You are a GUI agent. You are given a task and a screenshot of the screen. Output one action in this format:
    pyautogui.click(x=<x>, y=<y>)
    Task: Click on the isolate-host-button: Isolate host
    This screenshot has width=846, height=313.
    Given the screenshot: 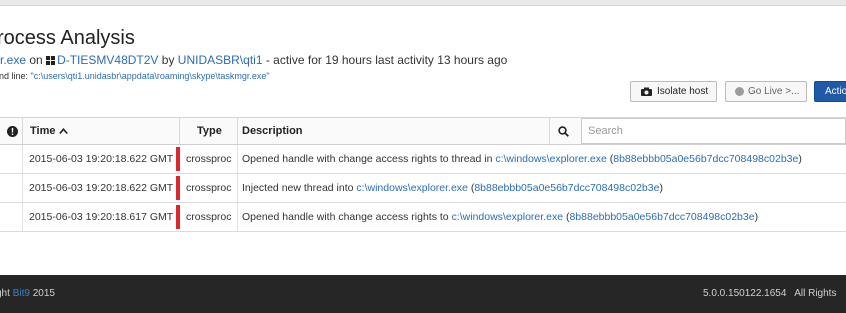 What is the action you would take?
    pyautogui.click(x=673, y=91)
    